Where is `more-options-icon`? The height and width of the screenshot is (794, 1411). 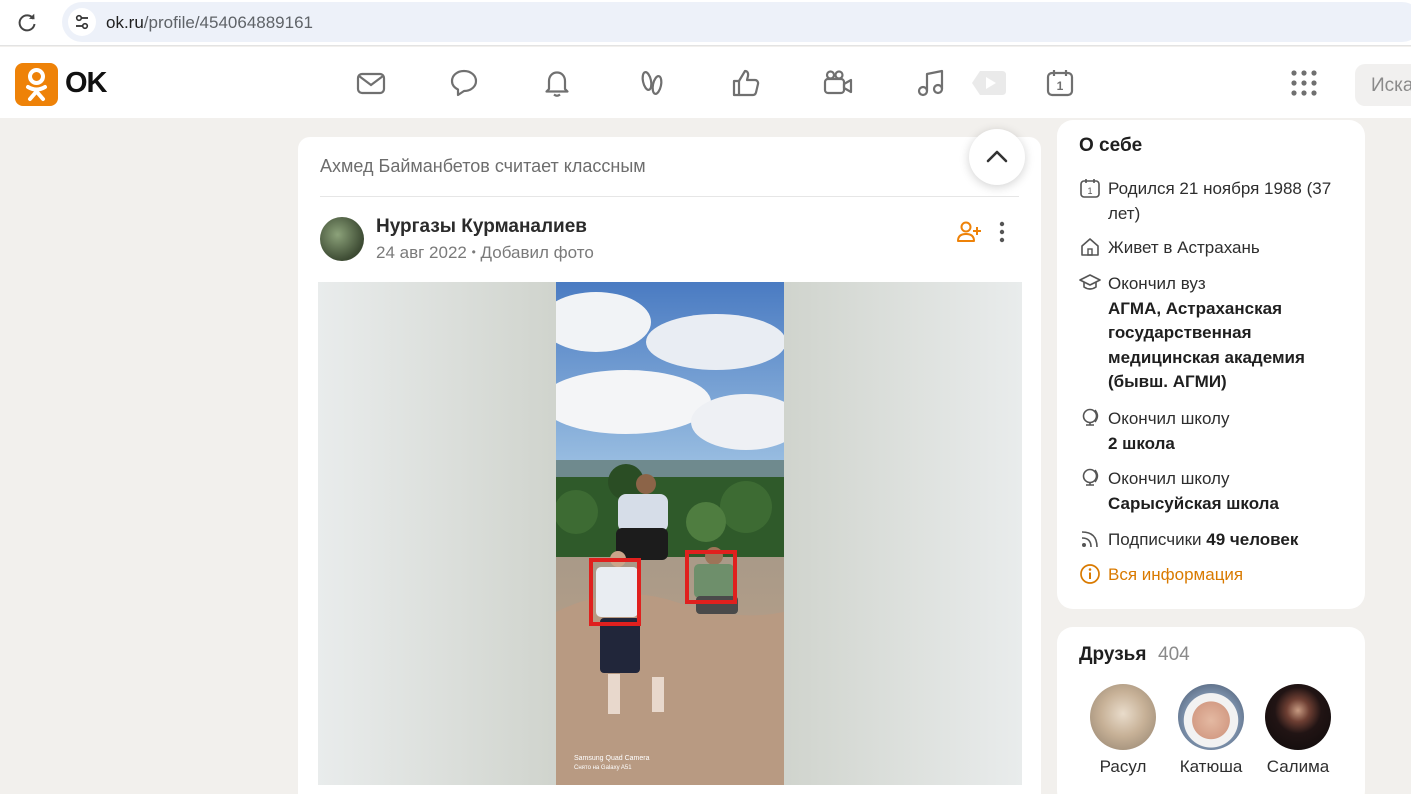
more-options-icon is located at coordinates (1002, 232).